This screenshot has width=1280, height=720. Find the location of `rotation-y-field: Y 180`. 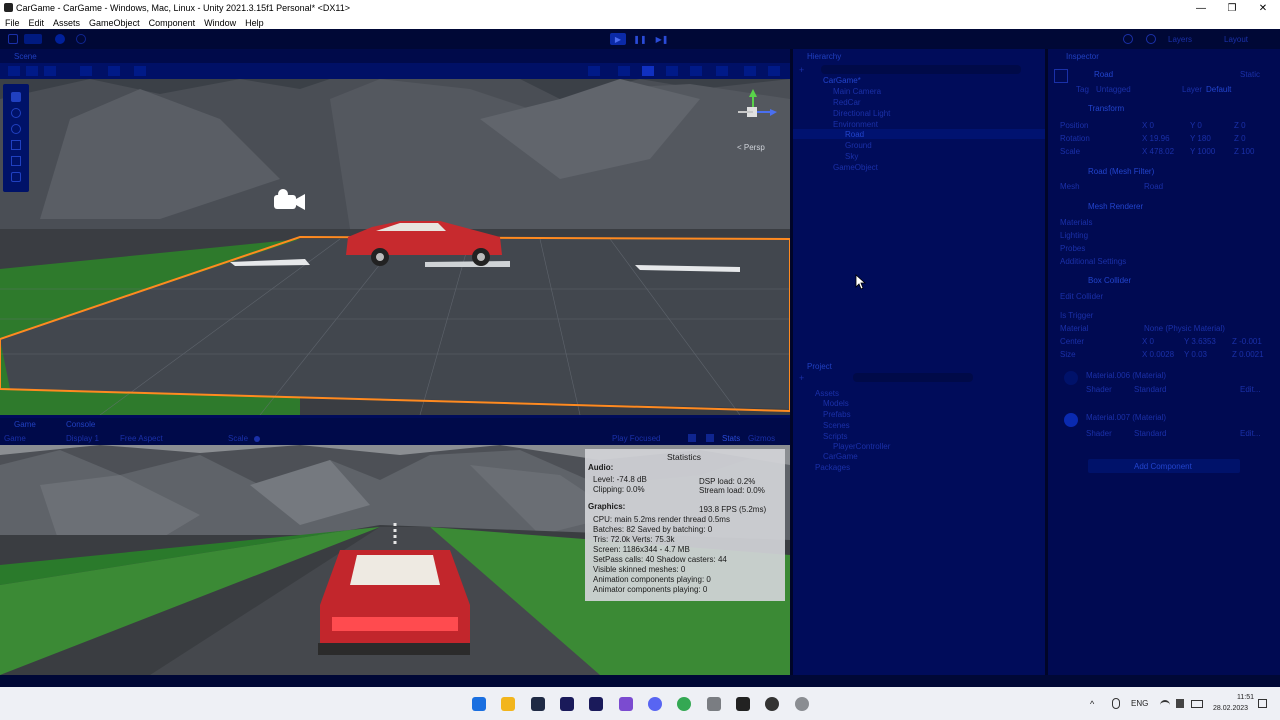

rotation-y-field: Y 180 is located at coordinates (1200, 138).